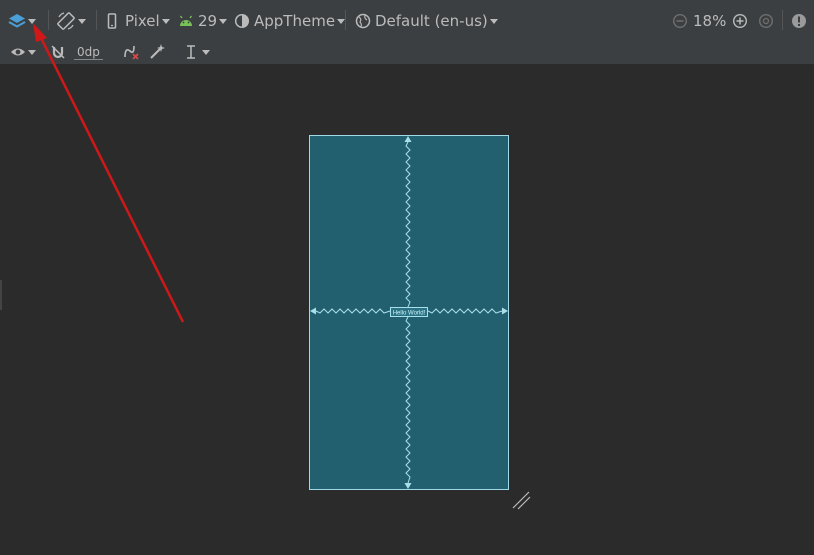 This screenshot has height=555, width=814. I want to click on textview-widget: Hello World!, so click(409, 312).